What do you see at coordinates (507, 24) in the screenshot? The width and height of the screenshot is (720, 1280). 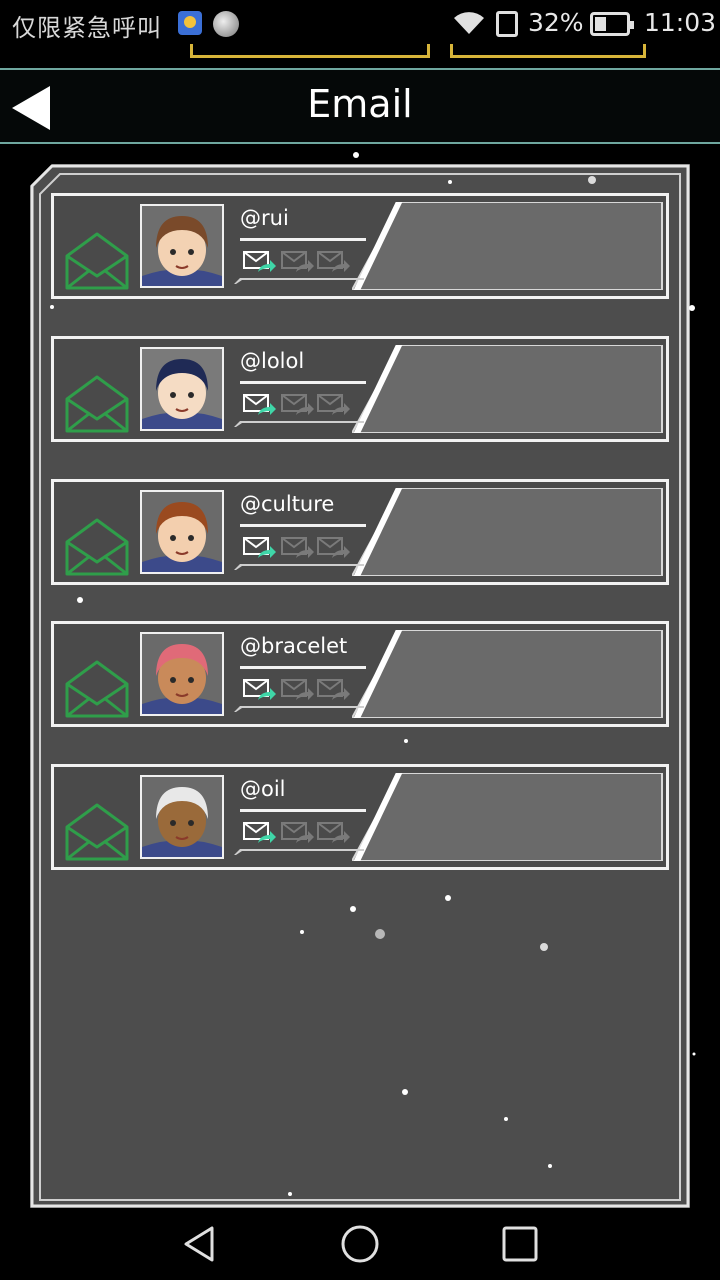 I see `sim-icon` at bounding box center [507, 24].